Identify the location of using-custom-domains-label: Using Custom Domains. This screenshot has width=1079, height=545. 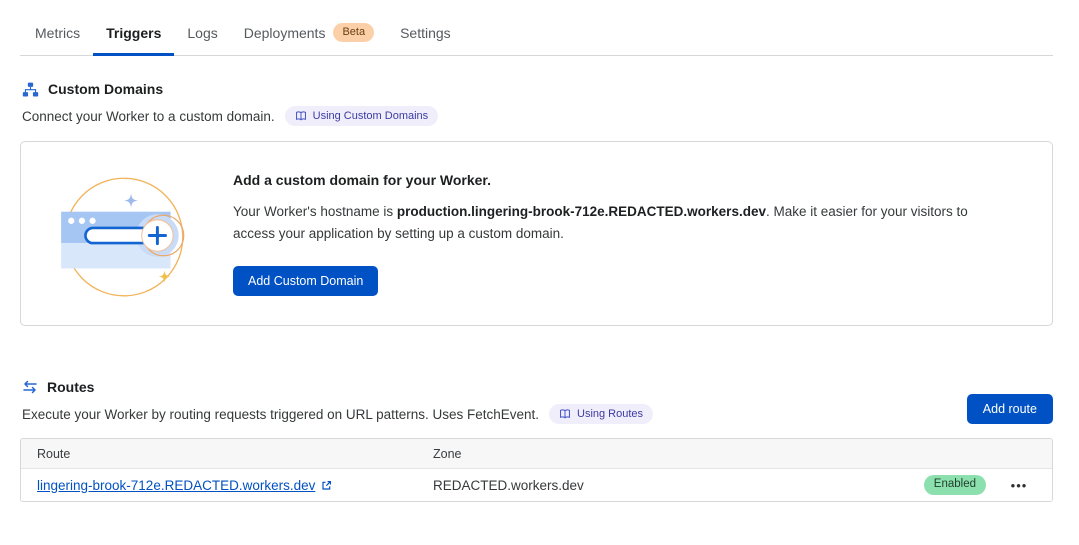
(370, 115).